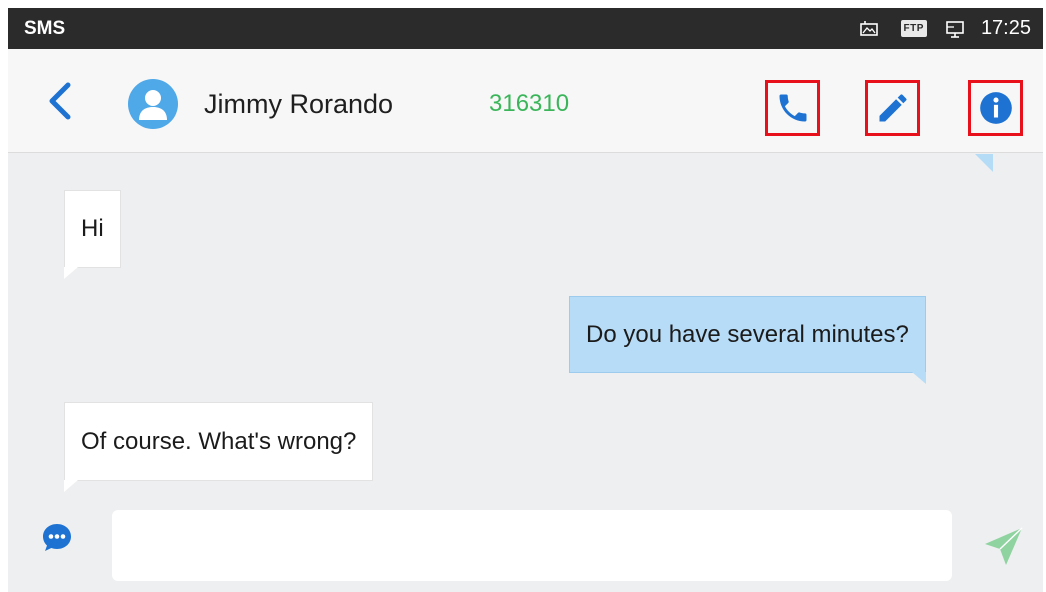  I want to click on message-input, so click(532, 545).